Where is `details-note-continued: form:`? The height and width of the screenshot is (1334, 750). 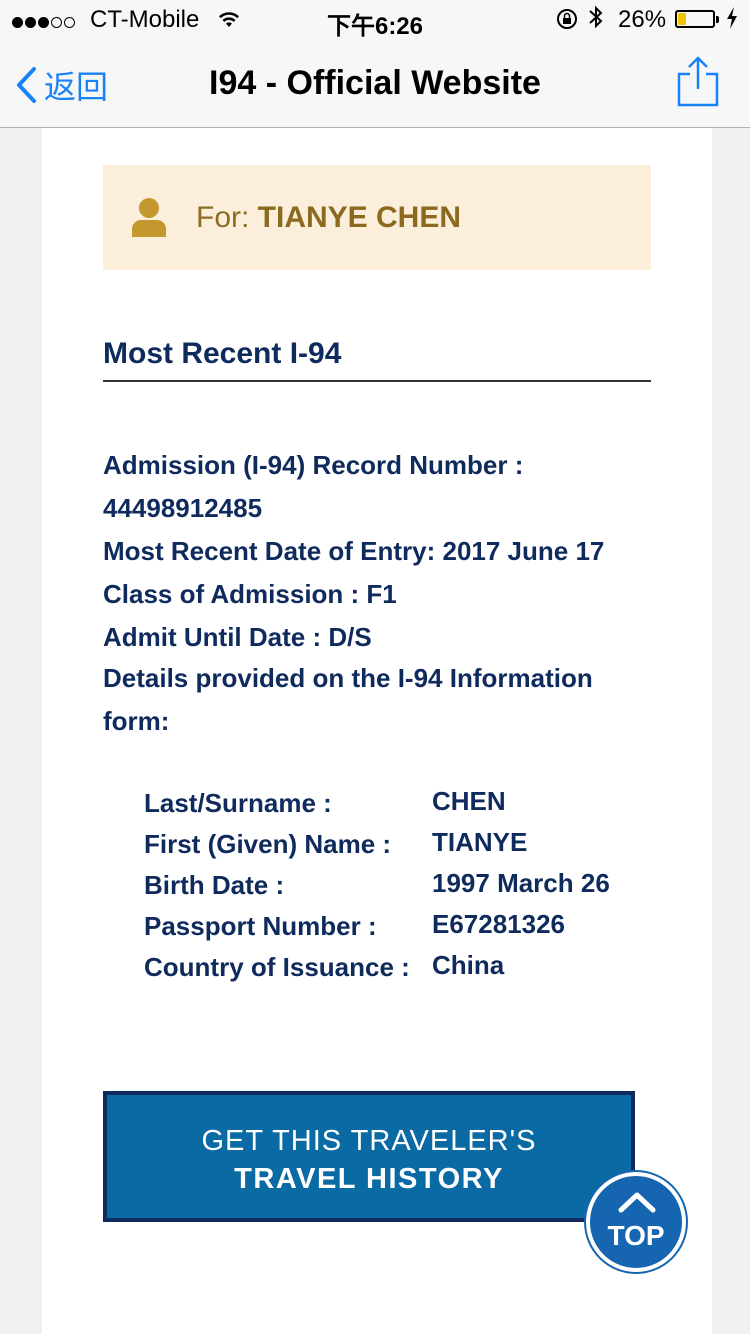
details-note-continued: form: is located at coordinates (136, 721).